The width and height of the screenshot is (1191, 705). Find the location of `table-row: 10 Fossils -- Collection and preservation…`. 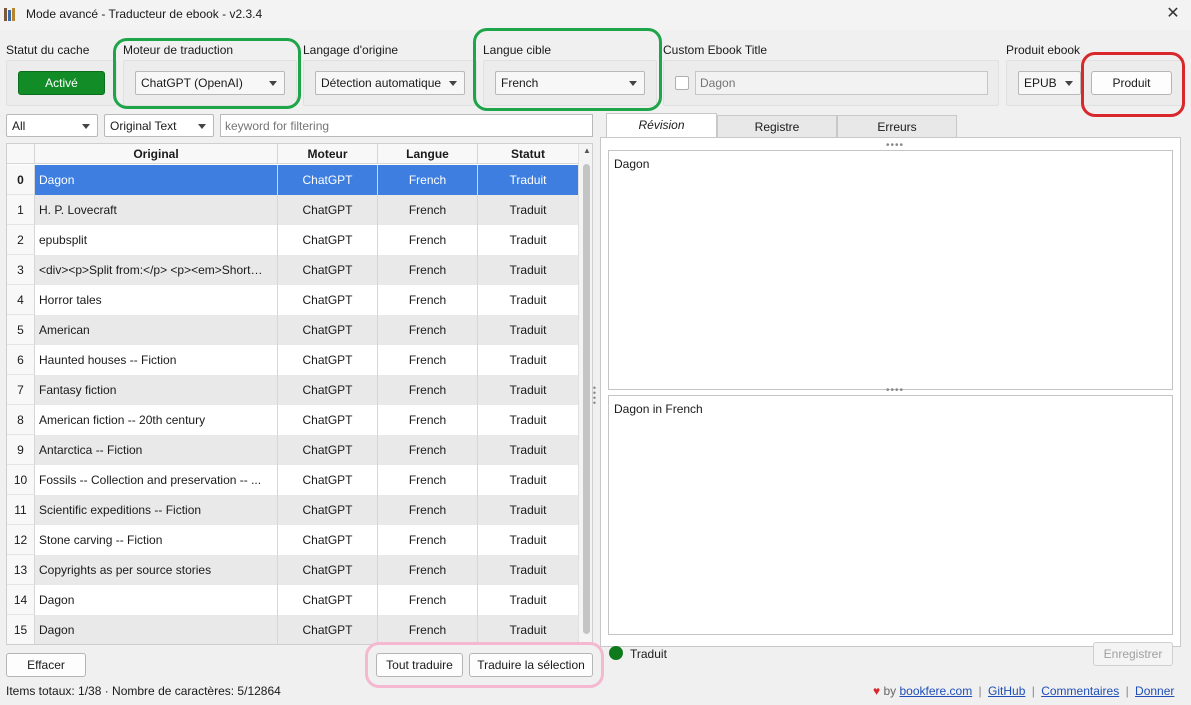

table-row: 10 Fossils -- Collection and preservation… is located at coordinates (292, 480).